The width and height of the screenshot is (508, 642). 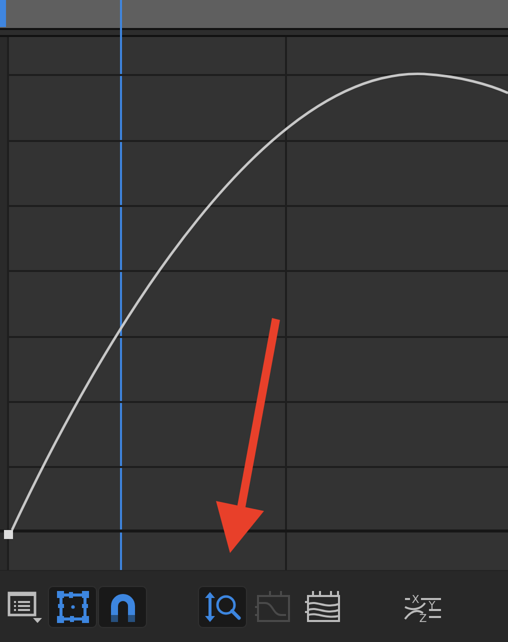 I want to click on frame-icon, so click(x=72, y=607).